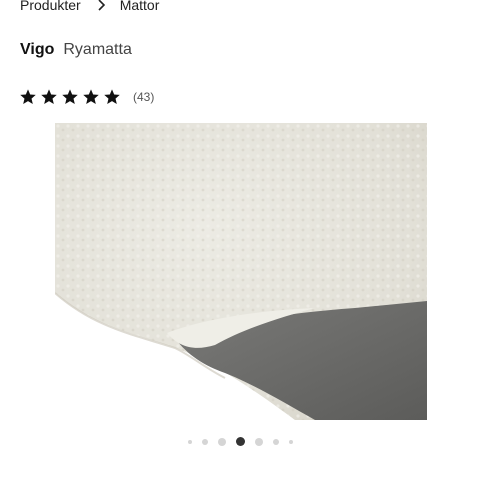 The width and height of the screenshot is (480, 480). What do you see at coordinates (50, 6) in the screenshot?
I see `breadcrumb-item-produkter: Produkter` at bounding box center [50, 6].